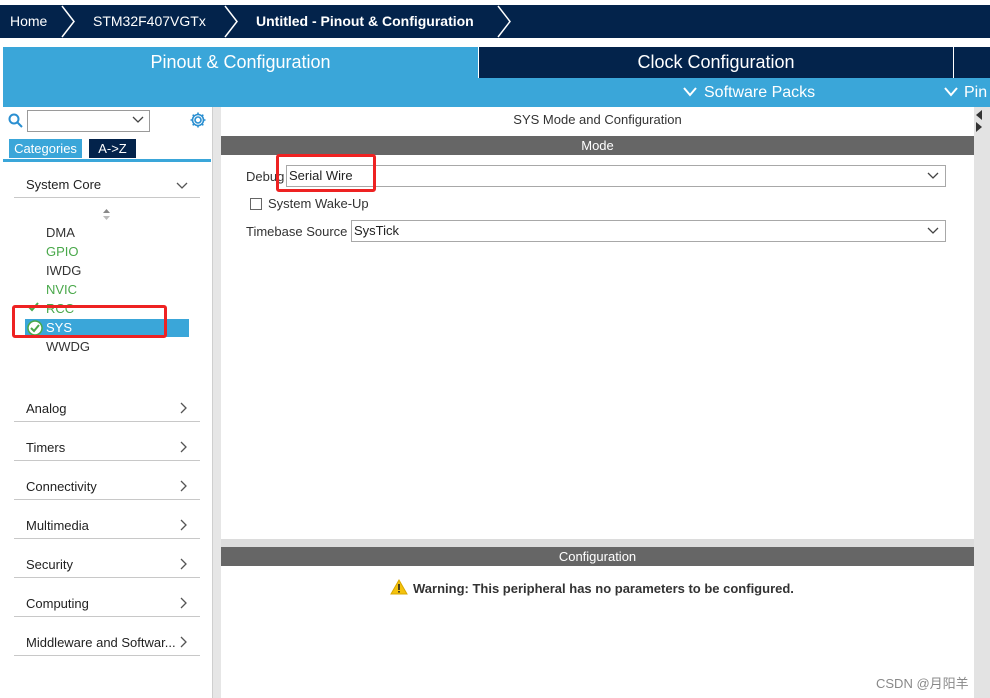 This screenshot has width=990, height=698. What do you see at coordinates (46, 408) in the screenshot?
I see `category-label: Analog` at bounding box center [46, 408].